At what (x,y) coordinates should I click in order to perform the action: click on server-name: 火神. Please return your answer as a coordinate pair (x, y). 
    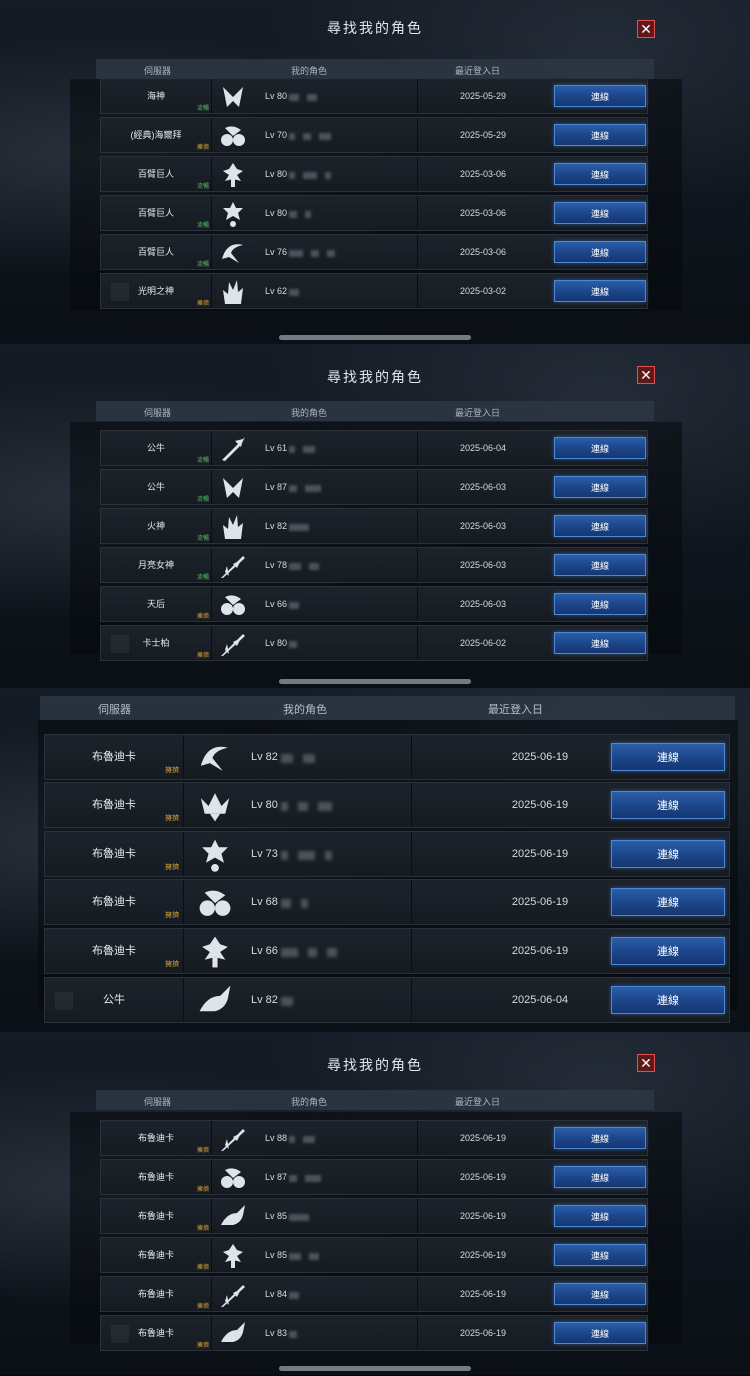
    Looking at the image, I should click on (155, 526).